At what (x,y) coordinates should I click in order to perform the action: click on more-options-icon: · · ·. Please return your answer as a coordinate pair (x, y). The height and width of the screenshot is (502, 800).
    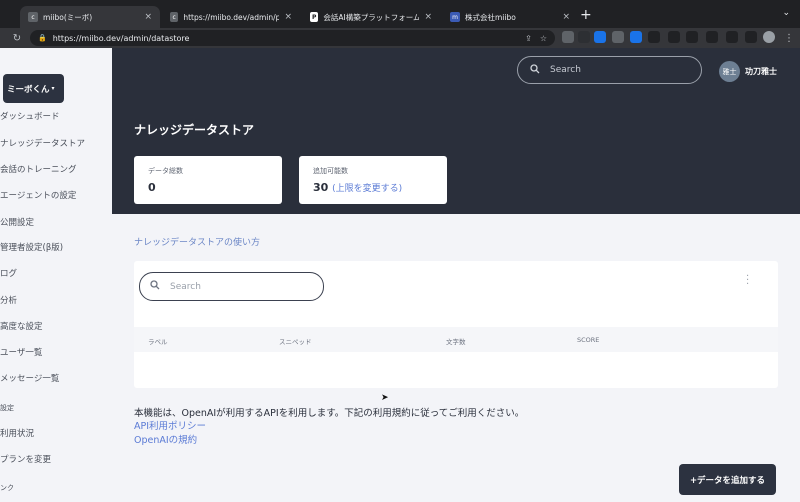
    Looking at the image, I should click on (747, 281).